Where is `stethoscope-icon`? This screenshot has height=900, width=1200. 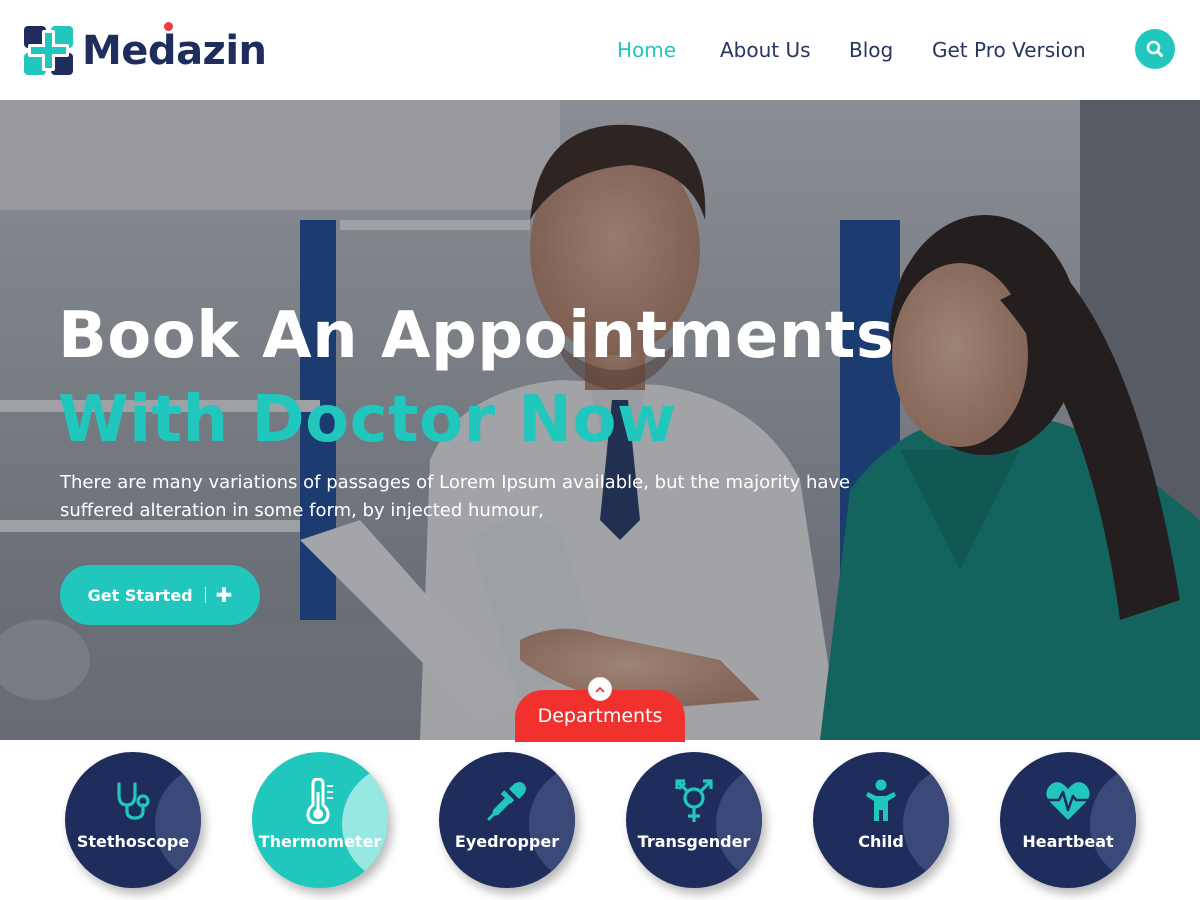 stethoscope-icon is located at coordinates (133, 801).